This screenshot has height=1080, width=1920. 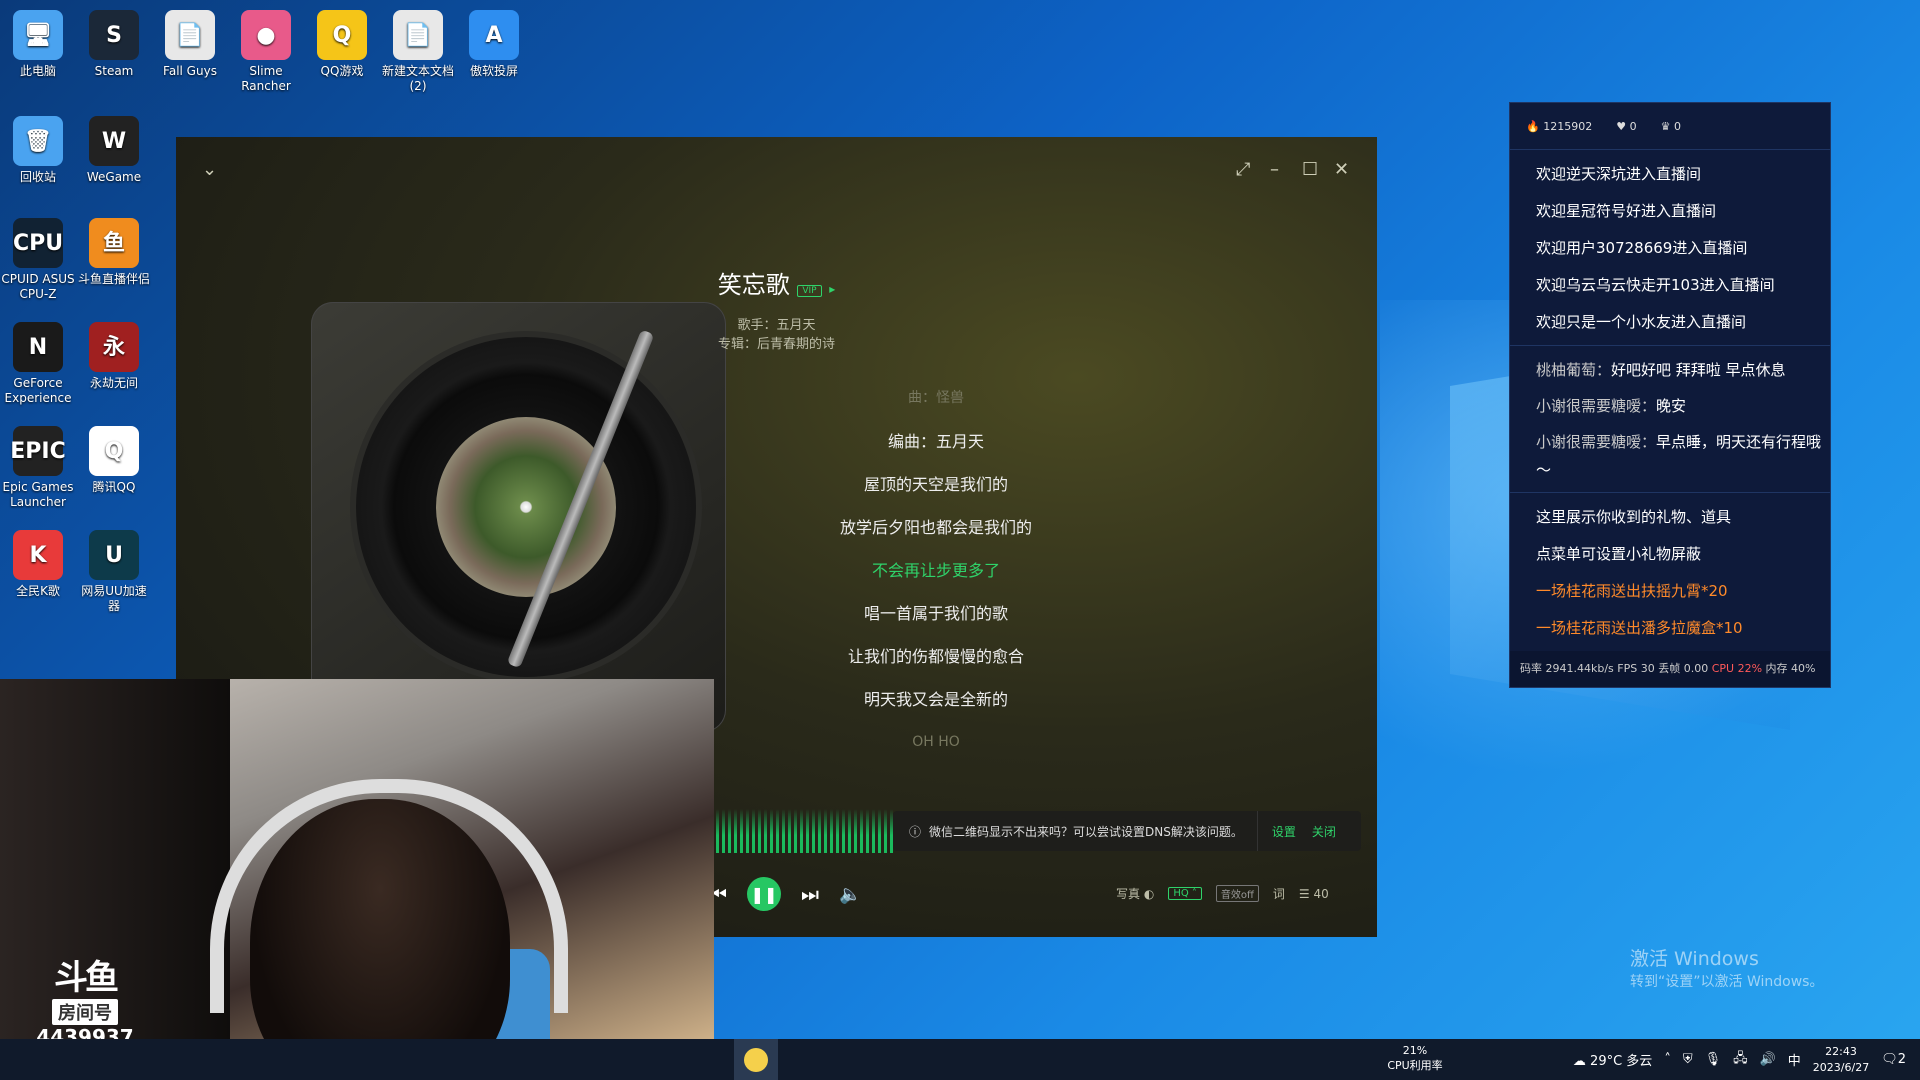 I want to click on fire-icon: 🔥, so click(x=1533, y=126).